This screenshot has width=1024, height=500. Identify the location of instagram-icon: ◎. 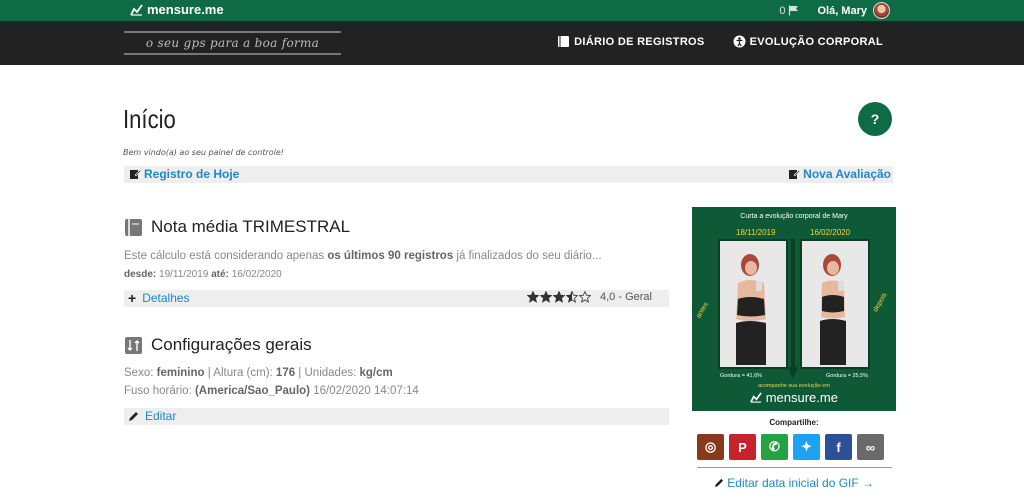
(710, 446).